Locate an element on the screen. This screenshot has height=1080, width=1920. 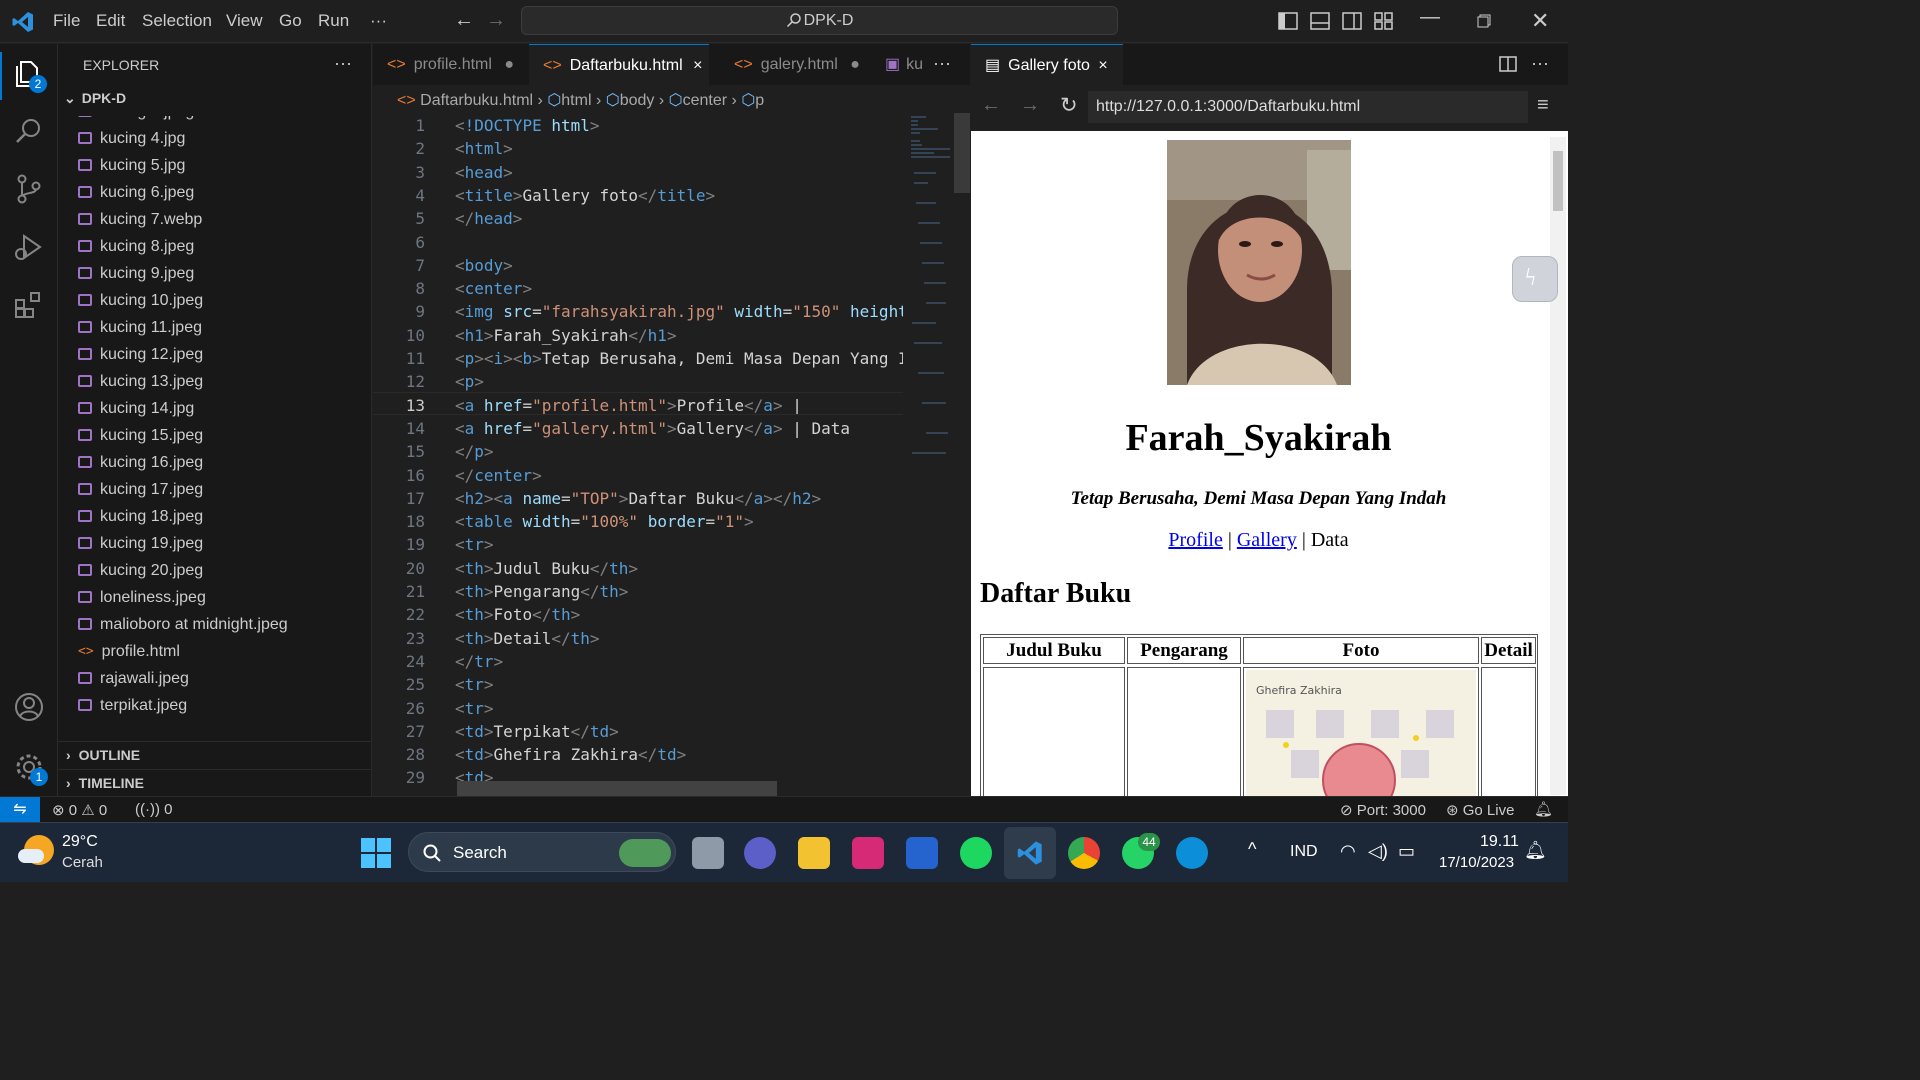
breadcrumb-item: Daftarbuku.html is located at coordinates (476, 100).